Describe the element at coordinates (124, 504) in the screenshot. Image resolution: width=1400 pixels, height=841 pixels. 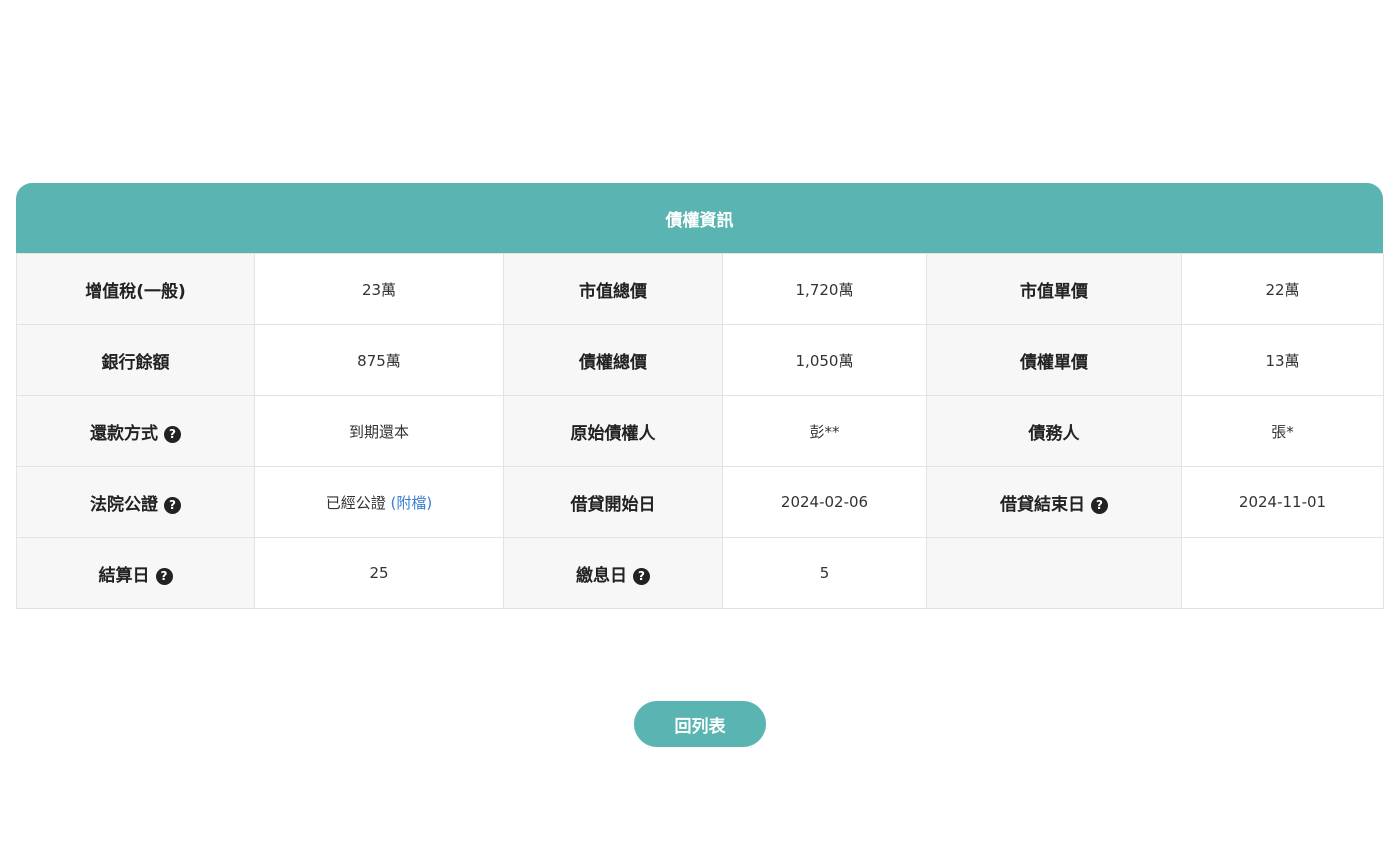
I see `field-label: 法院公證` at that location.